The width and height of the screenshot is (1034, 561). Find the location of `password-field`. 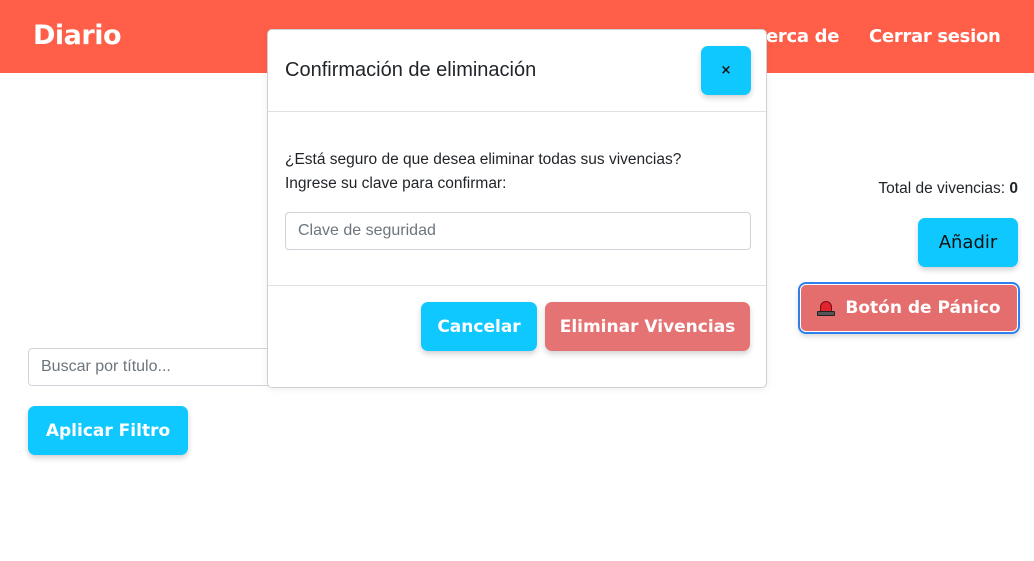

password-field is located at coordinates (518, 231).